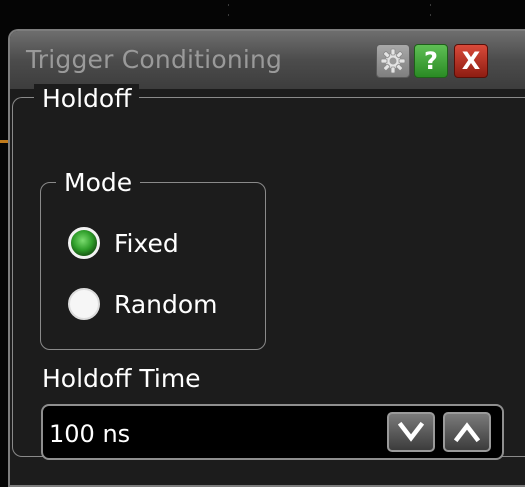  Describe the element at coordinates (98, 182) in the screenshot. I see `mode-group-label: Mode` at that location.